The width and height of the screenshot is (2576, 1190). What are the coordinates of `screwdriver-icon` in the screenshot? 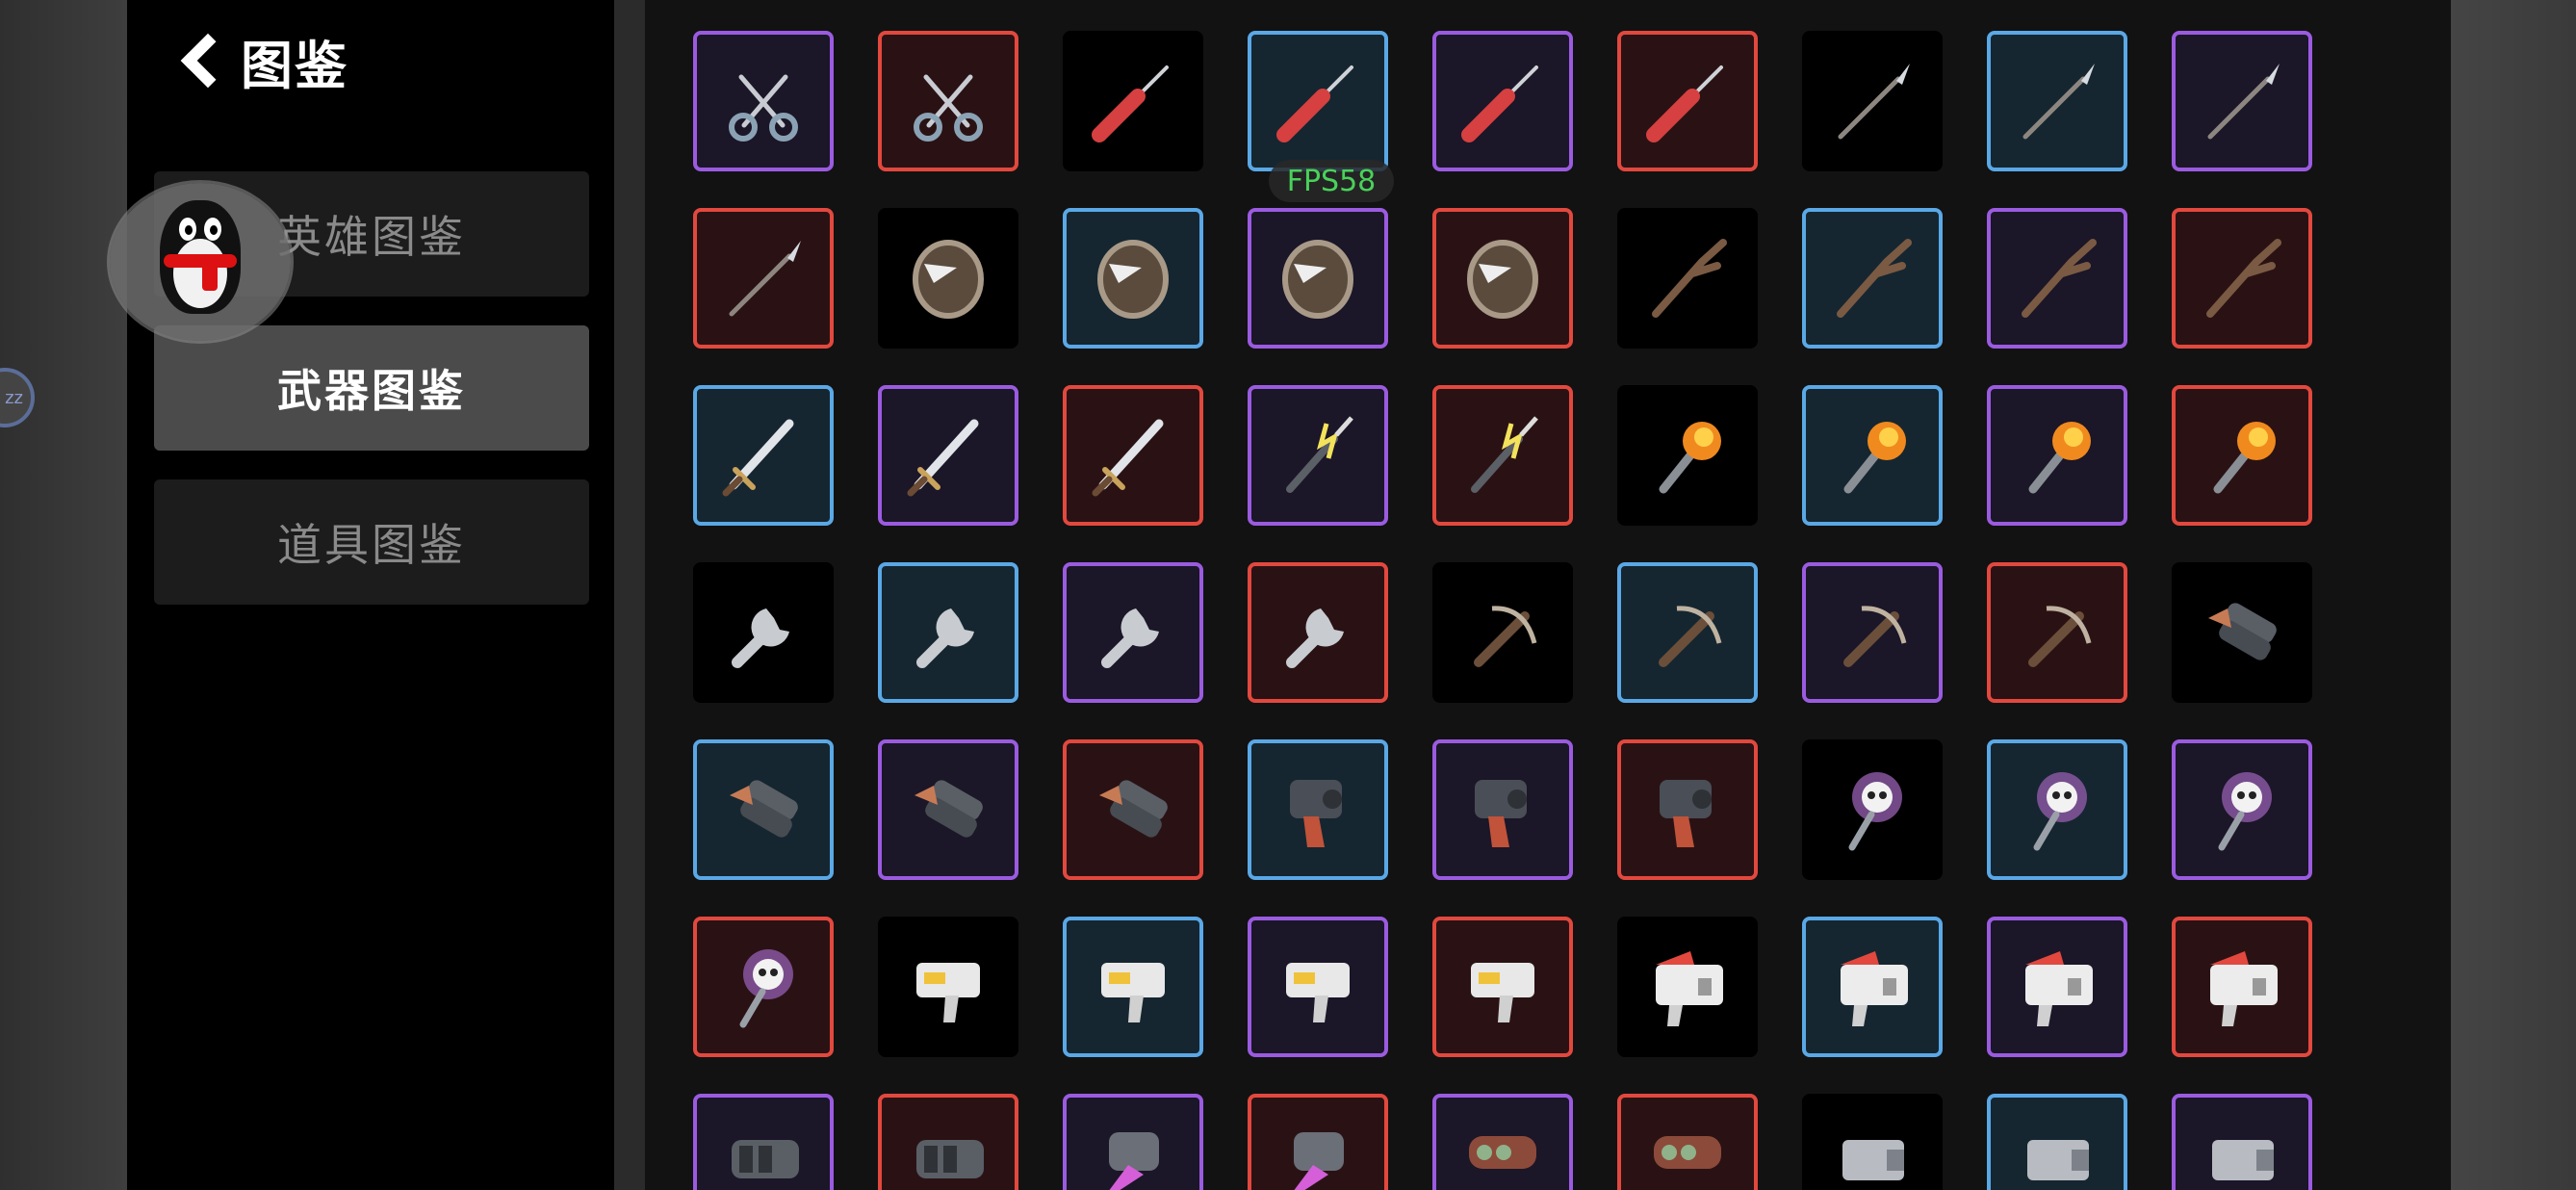 It's located at (1131, 104).